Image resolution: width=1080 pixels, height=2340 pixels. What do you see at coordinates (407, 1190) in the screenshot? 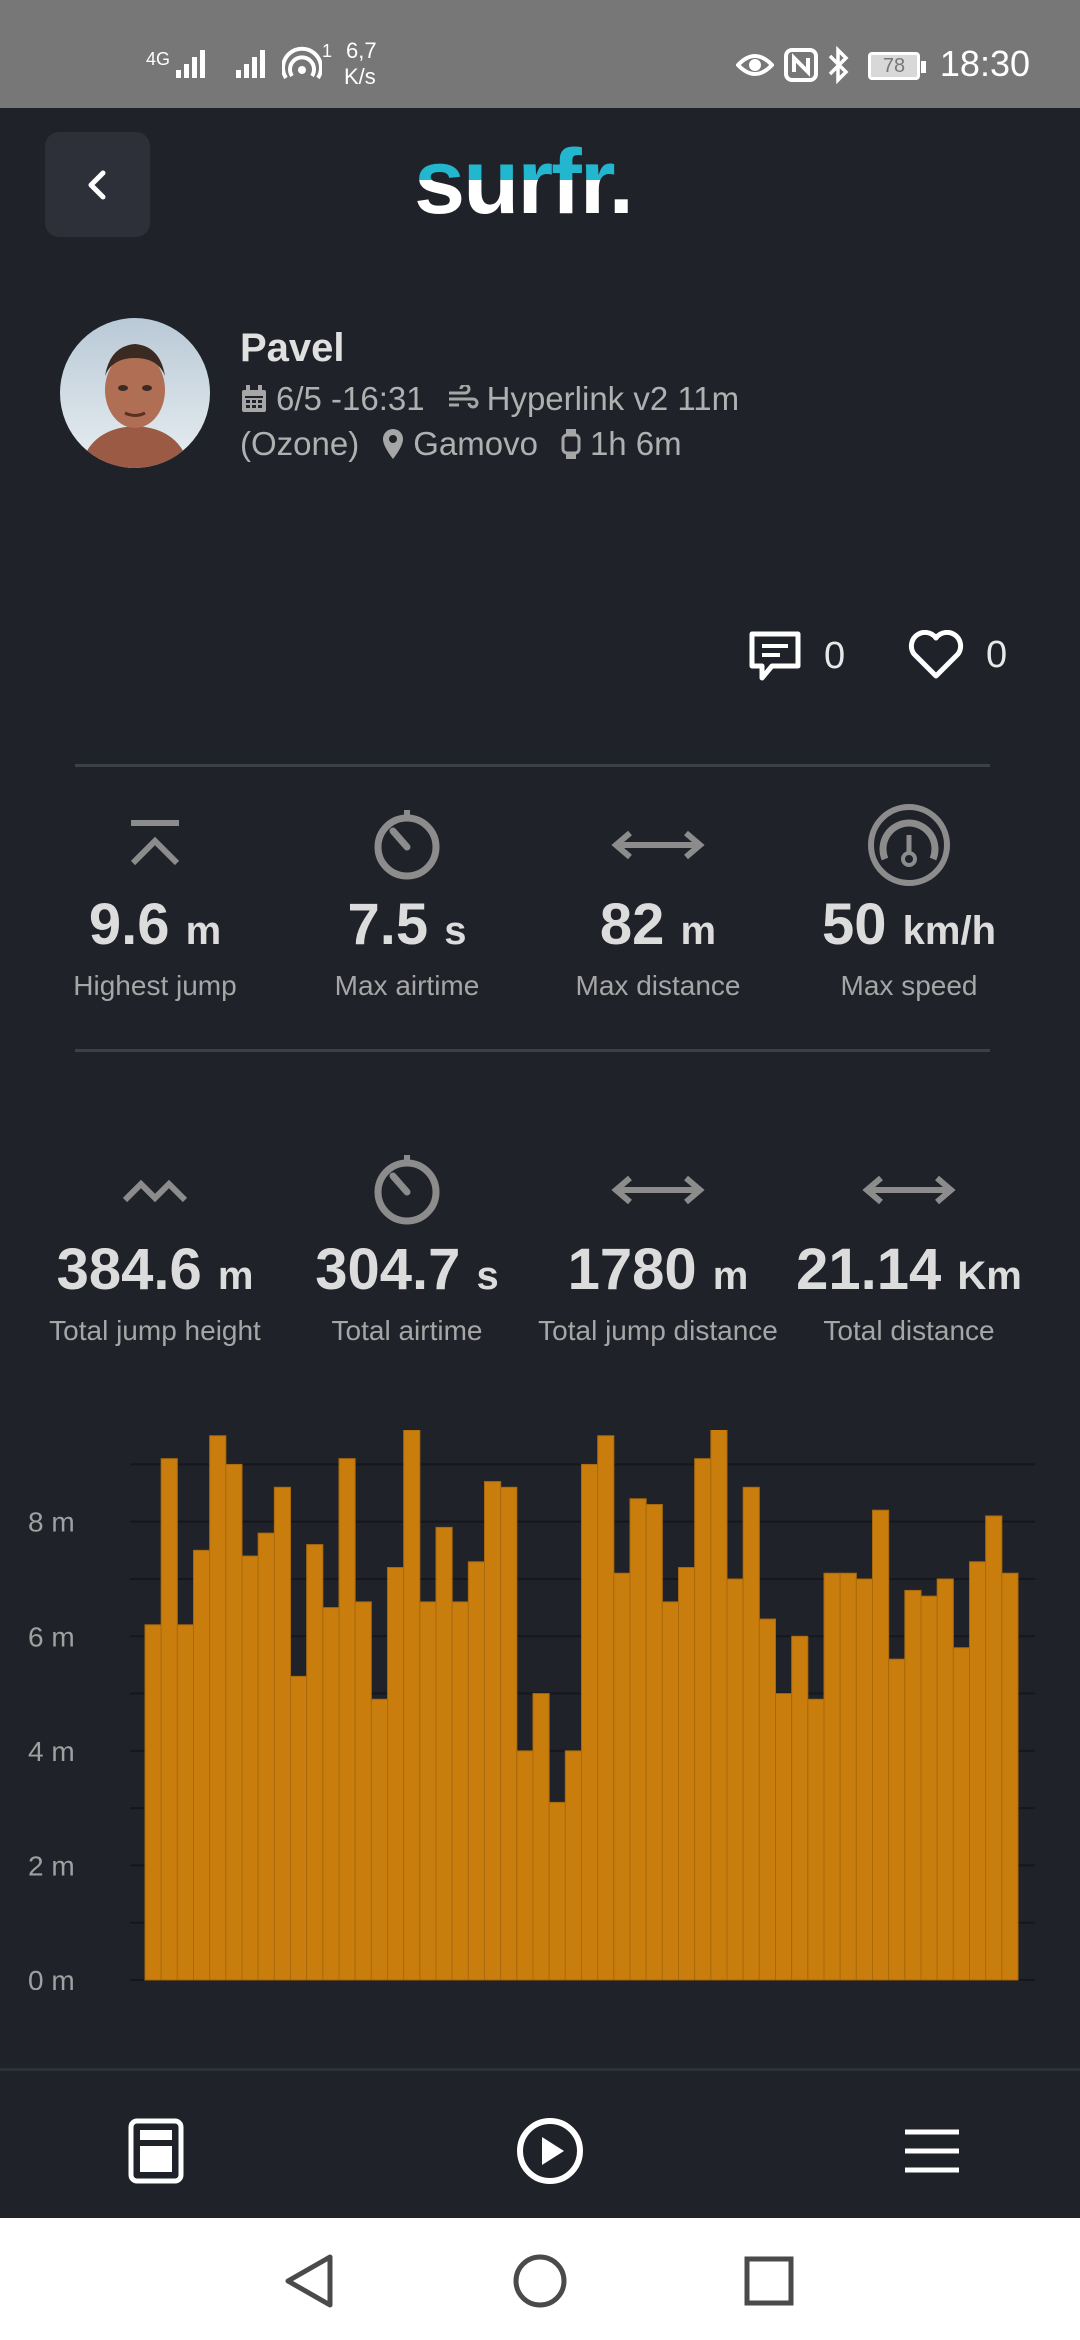
I see `timer-icon` at bounding box center [407, 1190].